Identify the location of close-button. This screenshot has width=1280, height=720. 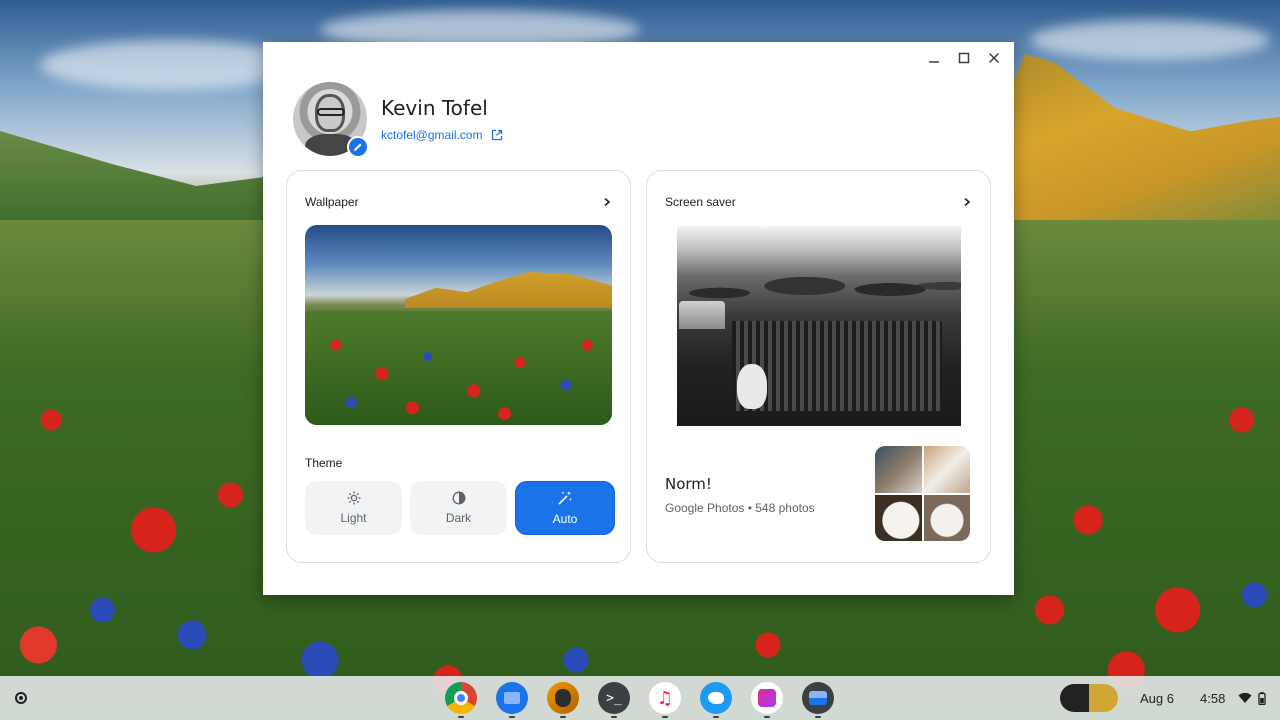
(994, 58).